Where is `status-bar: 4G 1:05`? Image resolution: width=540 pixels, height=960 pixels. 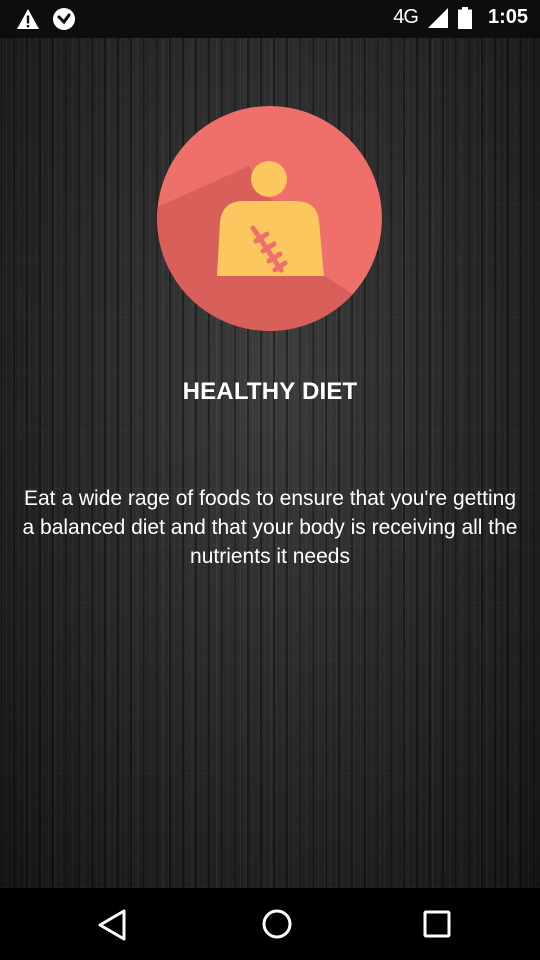
status-bar: 4G 1:05 is located at coordinates (270, 19).